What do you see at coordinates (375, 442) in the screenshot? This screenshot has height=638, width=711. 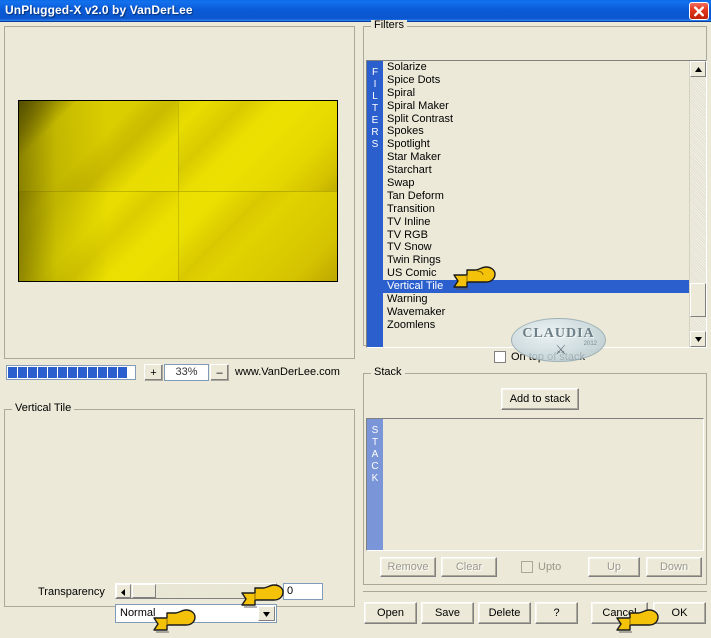 I see `side-label-char: T` at bounding box center [375, 442].